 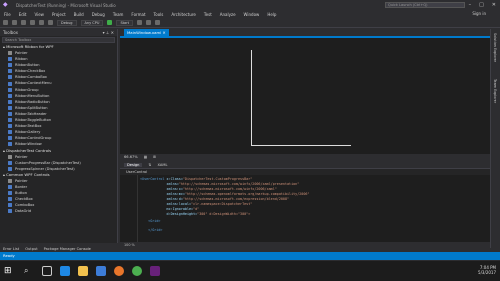 I want to click on configuration-select: Debug, so click(x=67, y=22).